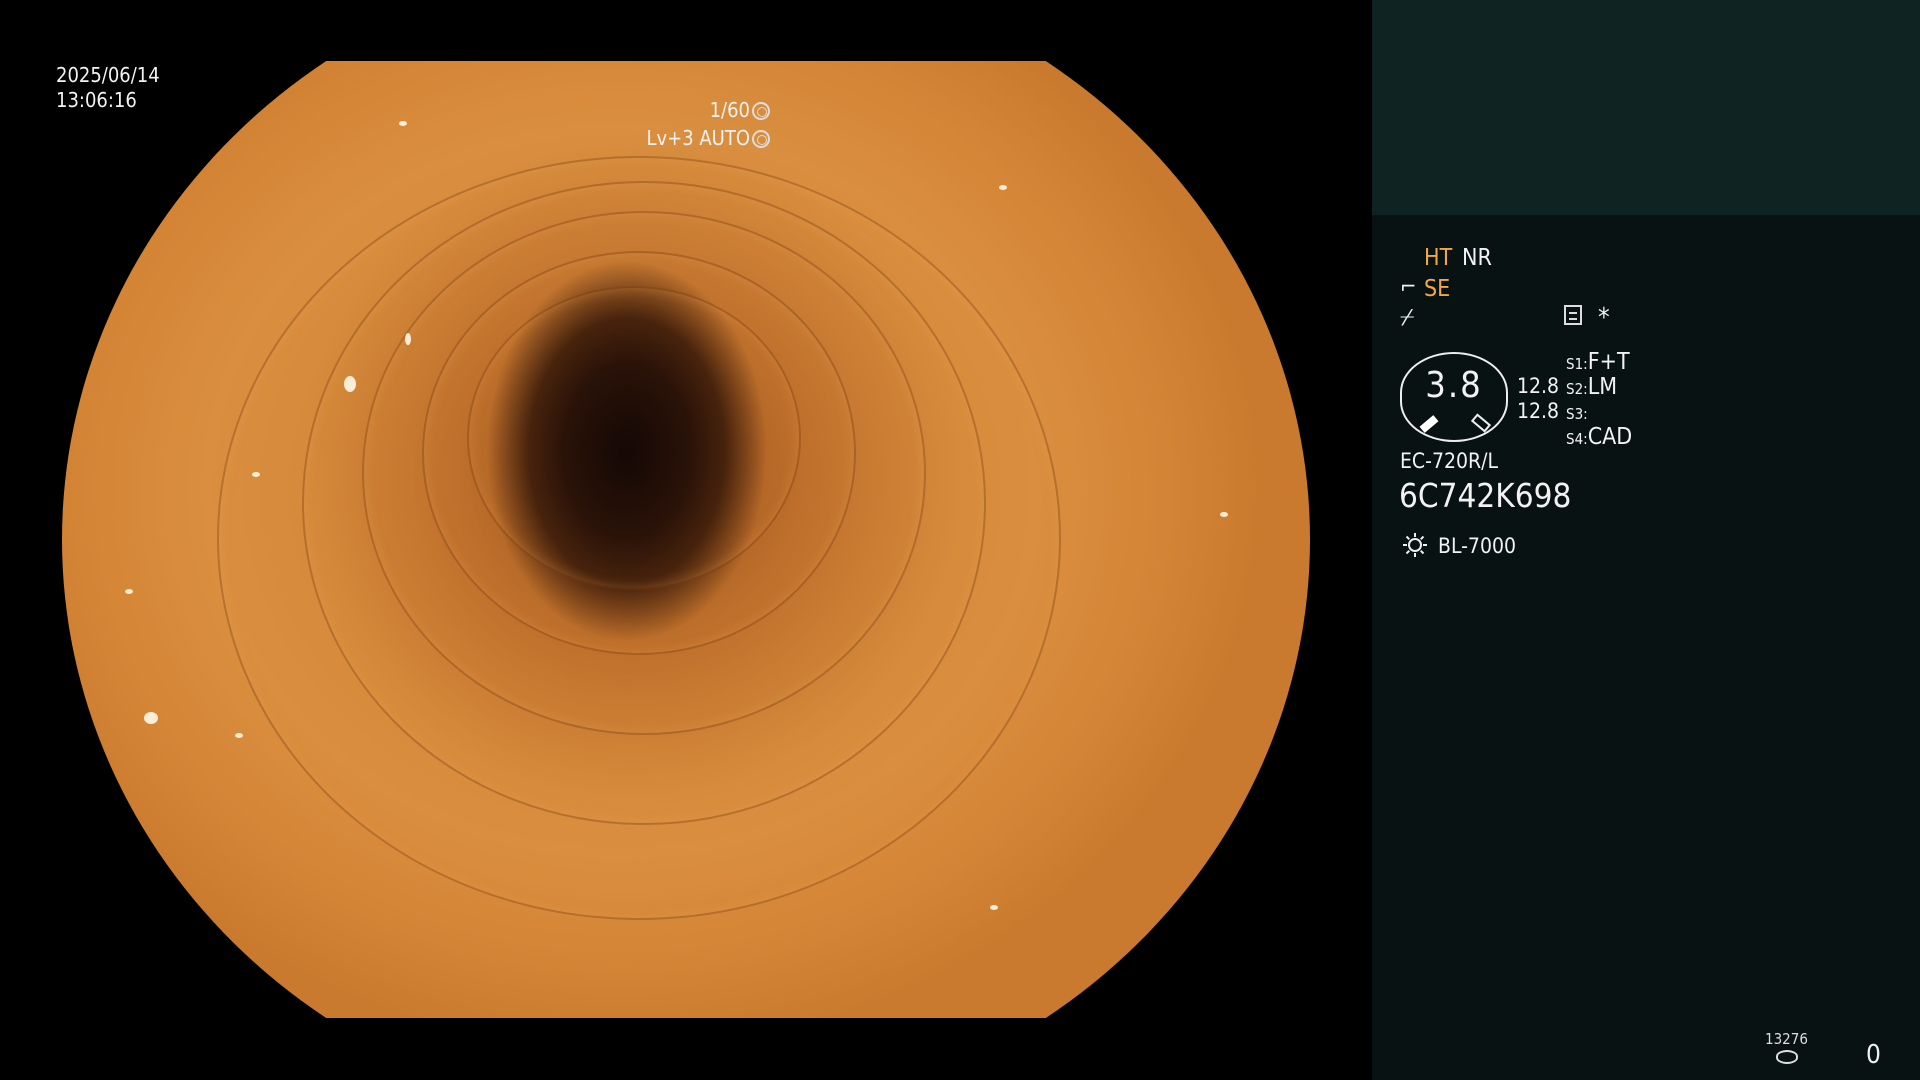 This screenshot has height=1080, width=1920. What do you see at coordinates (1573, 315) in the screenshot?
I see `memo-icon` at bounding box center [1573, 315].